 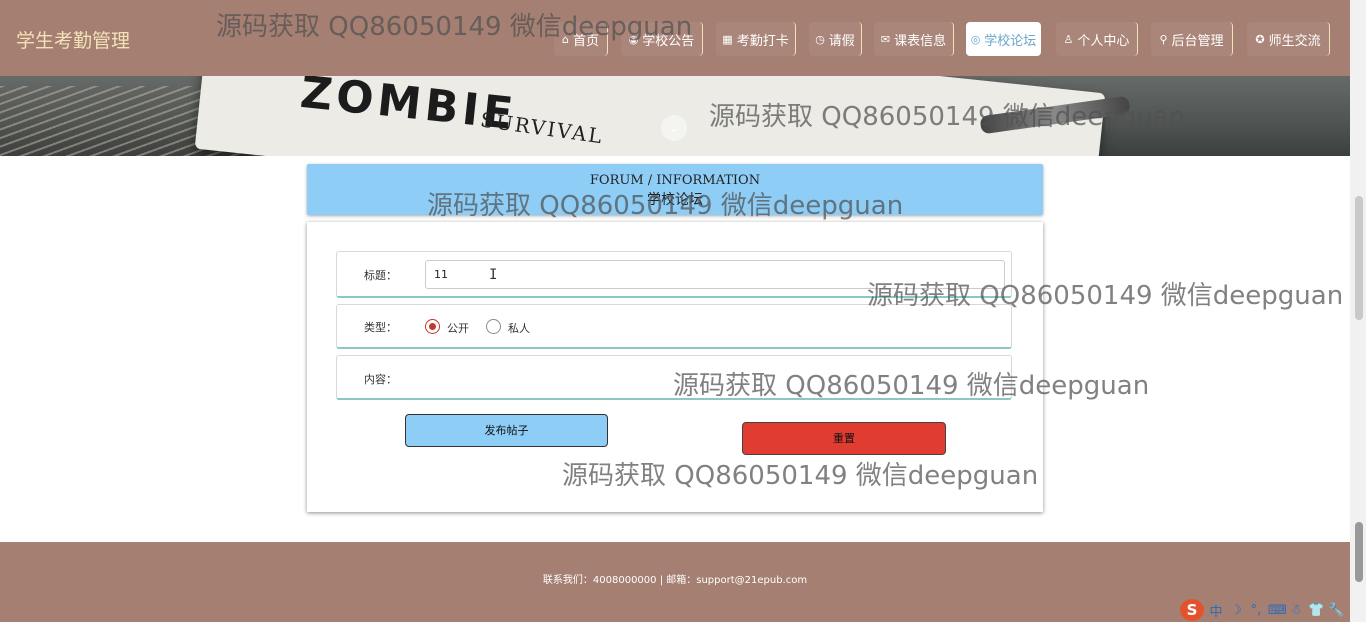 What do you see at coordinates (885, 39) in the screenshot?
I see `mail-icon: ✉` at bounding box center [885, 39].